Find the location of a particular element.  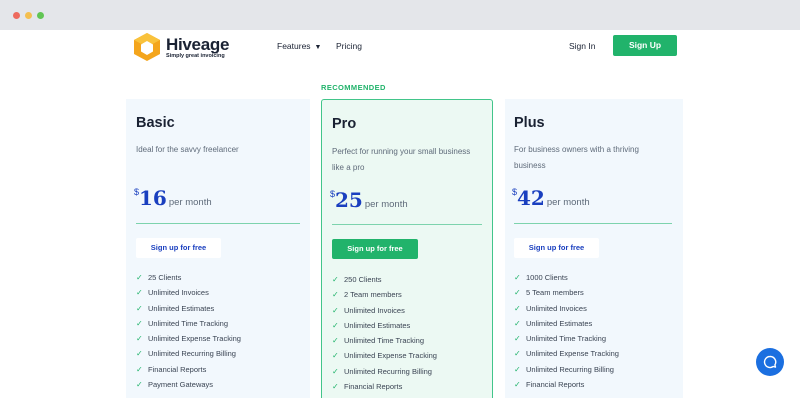

chevron-down-icon: ▼ is located at coordinates (318, 47).